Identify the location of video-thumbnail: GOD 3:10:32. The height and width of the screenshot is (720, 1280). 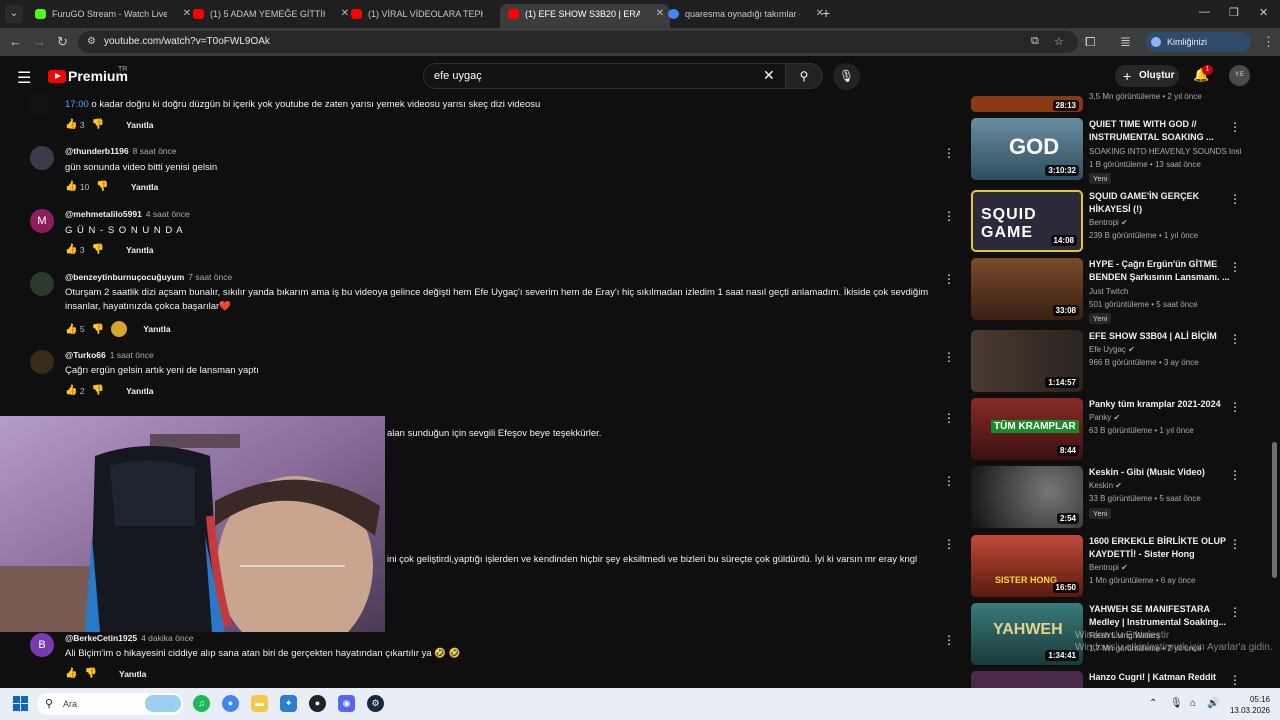
(1027, 149).